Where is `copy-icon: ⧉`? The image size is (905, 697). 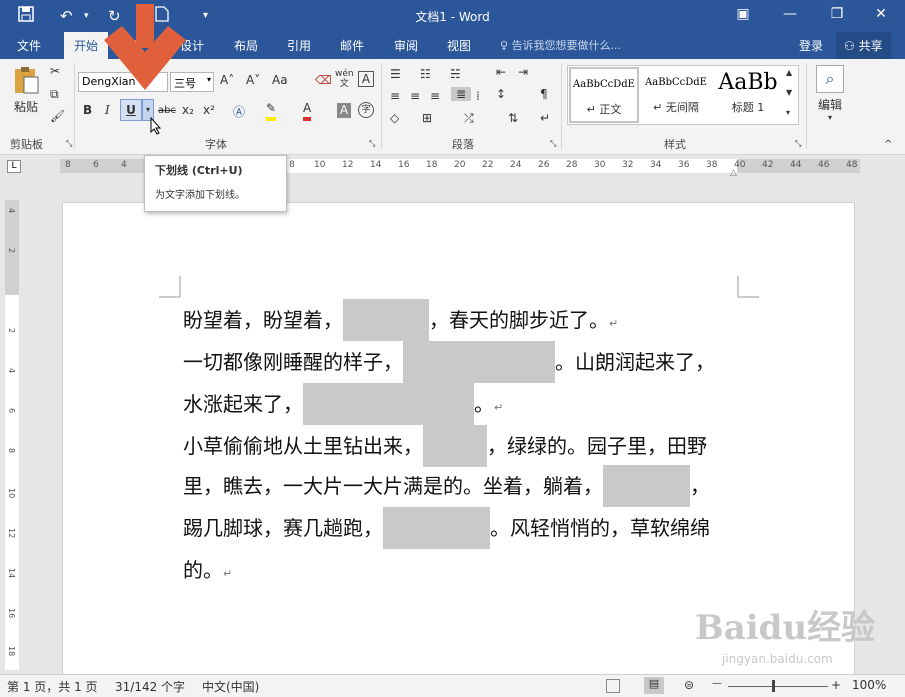
copy-icon: ⧉ is located at coordinates (54, 94).